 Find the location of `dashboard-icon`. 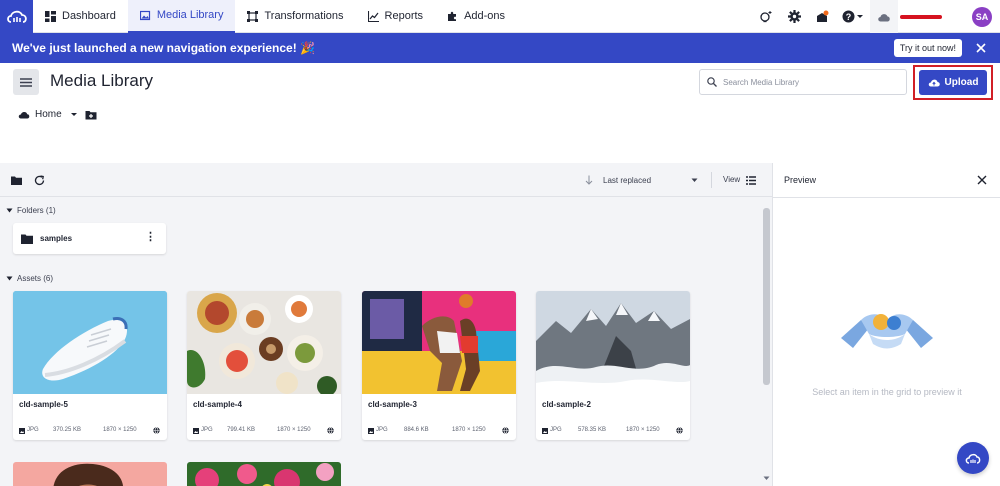

dashboard-icon is located at coordinates (50, 16).